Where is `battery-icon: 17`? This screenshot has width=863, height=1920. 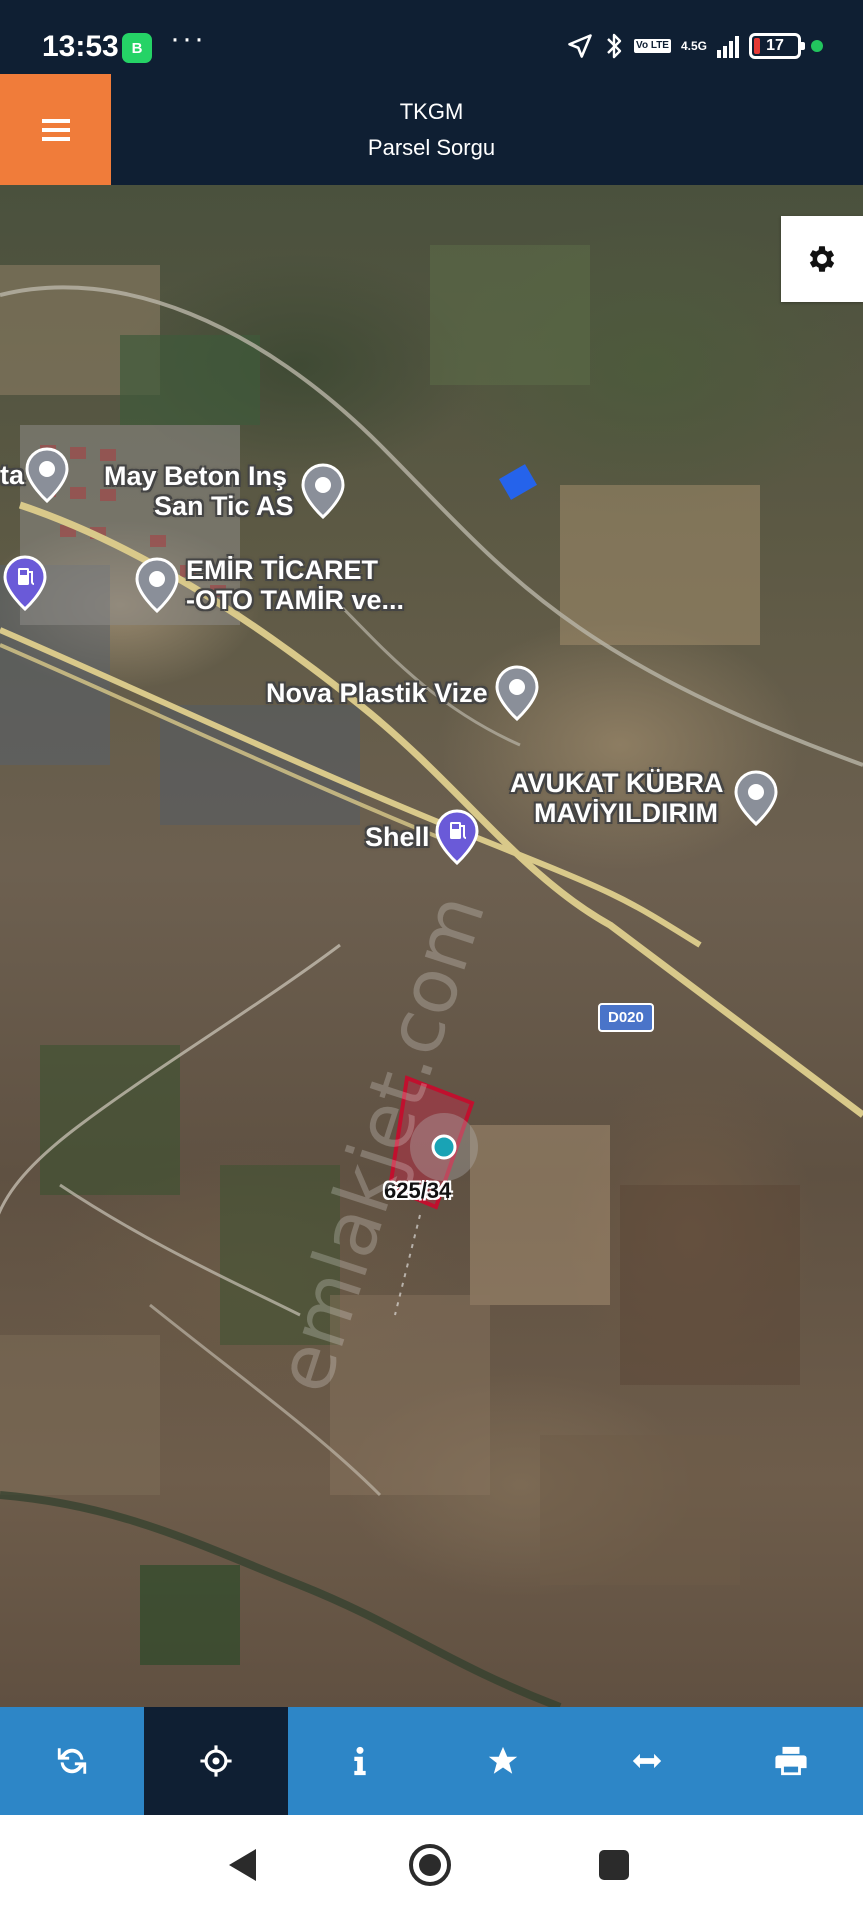
battery-icon: 17 is located at coordinates (777, 46).